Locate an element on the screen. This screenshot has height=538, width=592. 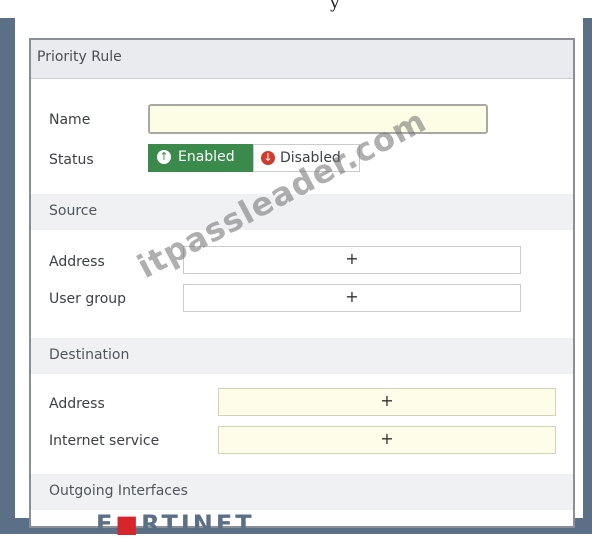
internet-service-field: + is located at coordinates (387, 440).